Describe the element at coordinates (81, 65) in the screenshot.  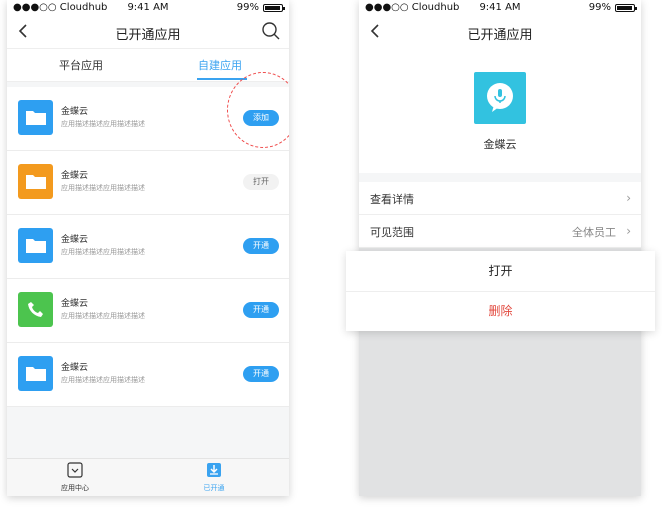
I see `tab-platform-apps: 平台应用` at that location.